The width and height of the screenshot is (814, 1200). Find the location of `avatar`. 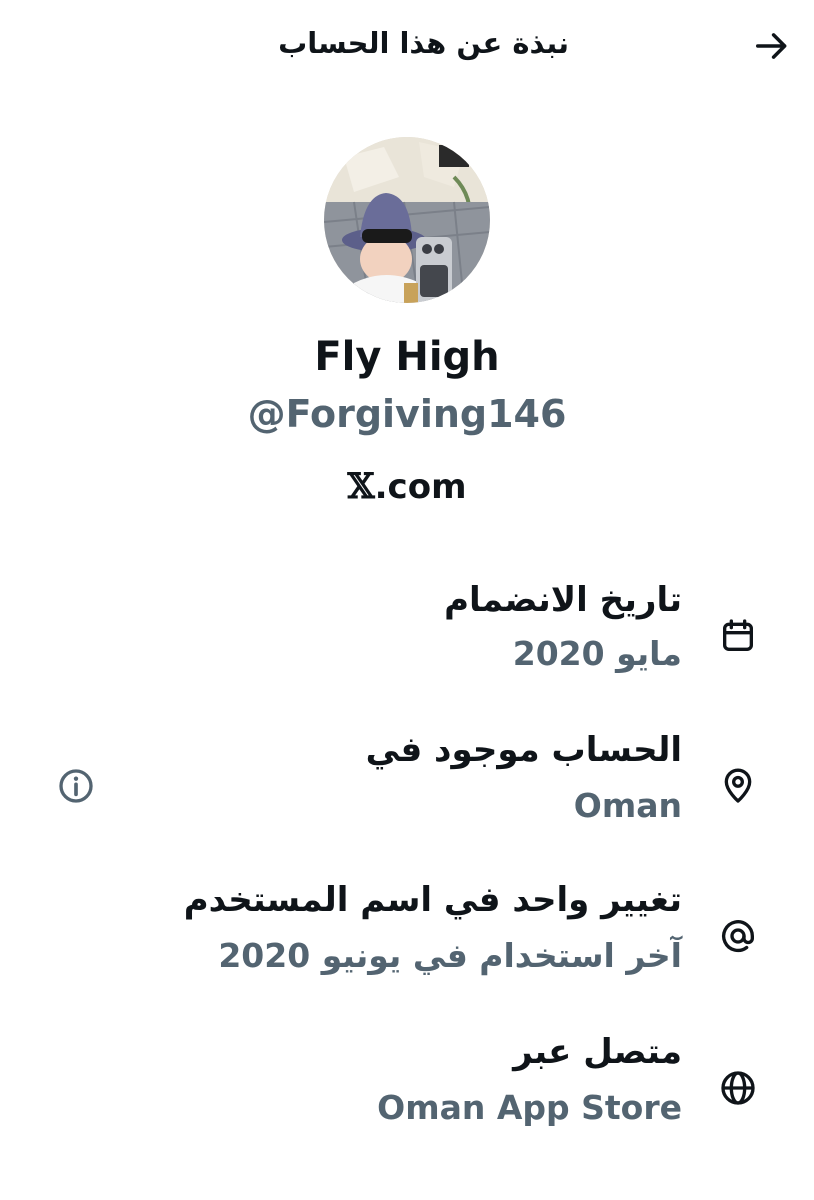

avatar is located at coordinates (407, 220).